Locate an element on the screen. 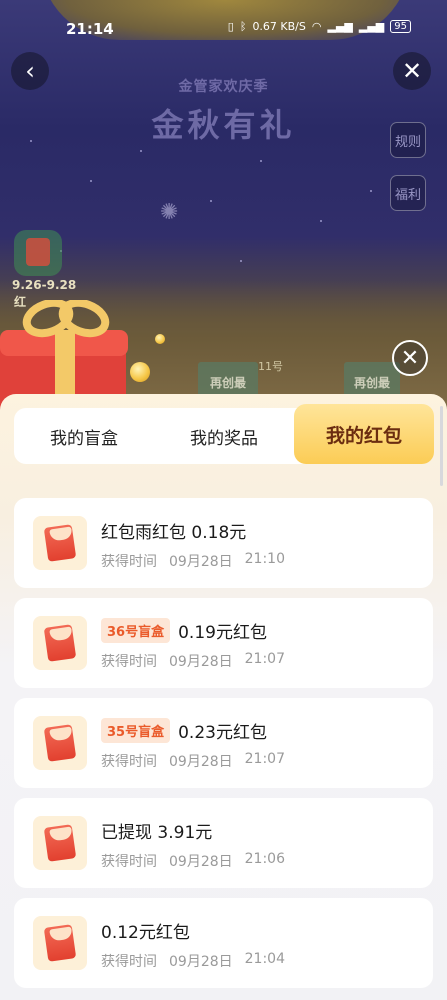  blindbox-tag: 36号盲盒 is located at coordinates (136, 630).